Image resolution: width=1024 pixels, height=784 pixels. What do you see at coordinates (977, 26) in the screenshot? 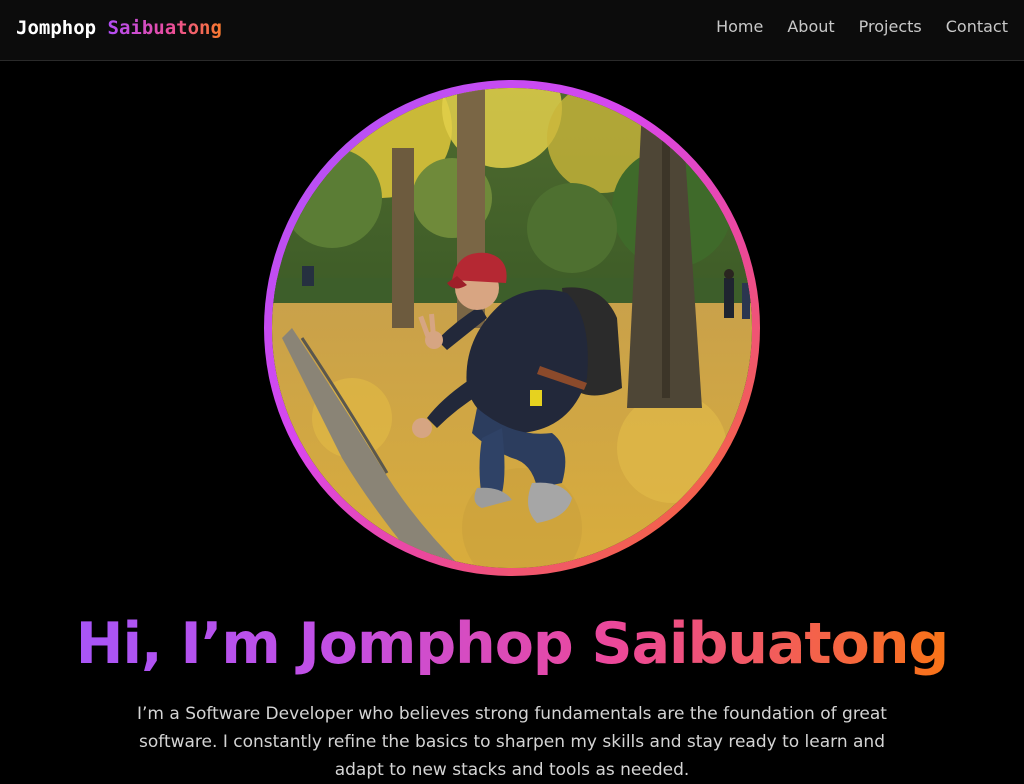
I see `nav-link-contact: Contact` at bounding box center [977, 26].